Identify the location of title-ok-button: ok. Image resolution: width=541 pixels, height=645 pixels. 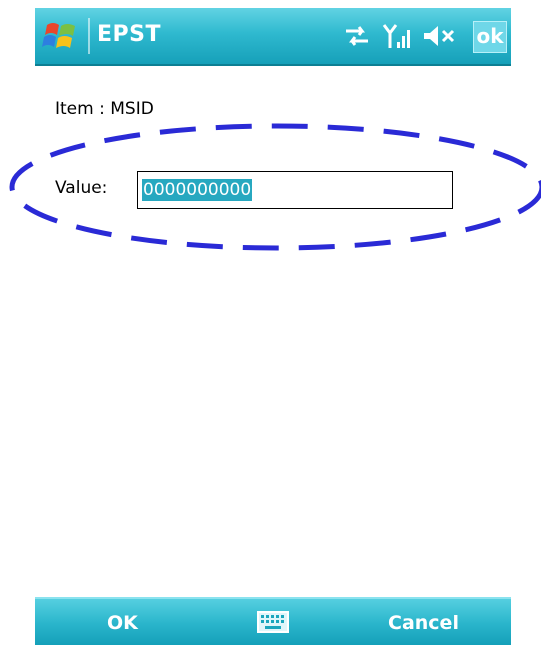
(490, 37).